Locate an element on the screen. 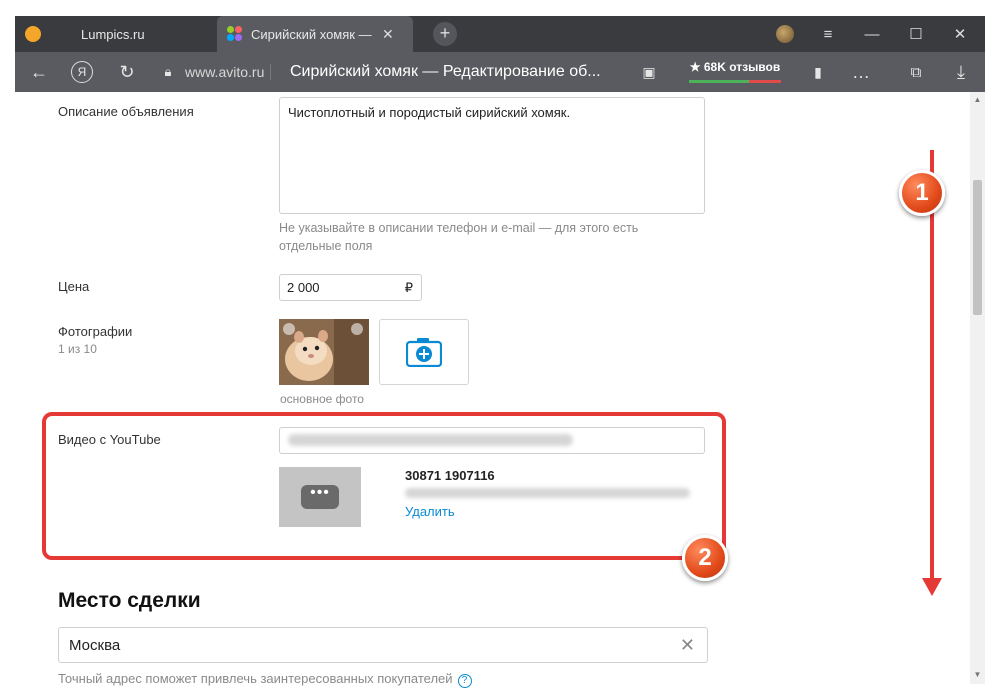  tab-avito: Сирийский хомяк — Ре ✕ is located at coordinates (315, 34).